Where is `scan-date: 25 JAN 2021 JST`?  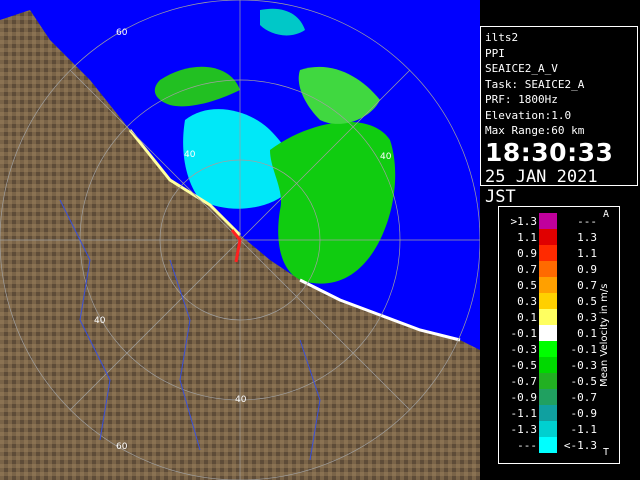
scan-date: 25 JAN 2021 JST is located at coordinates (541, 186).